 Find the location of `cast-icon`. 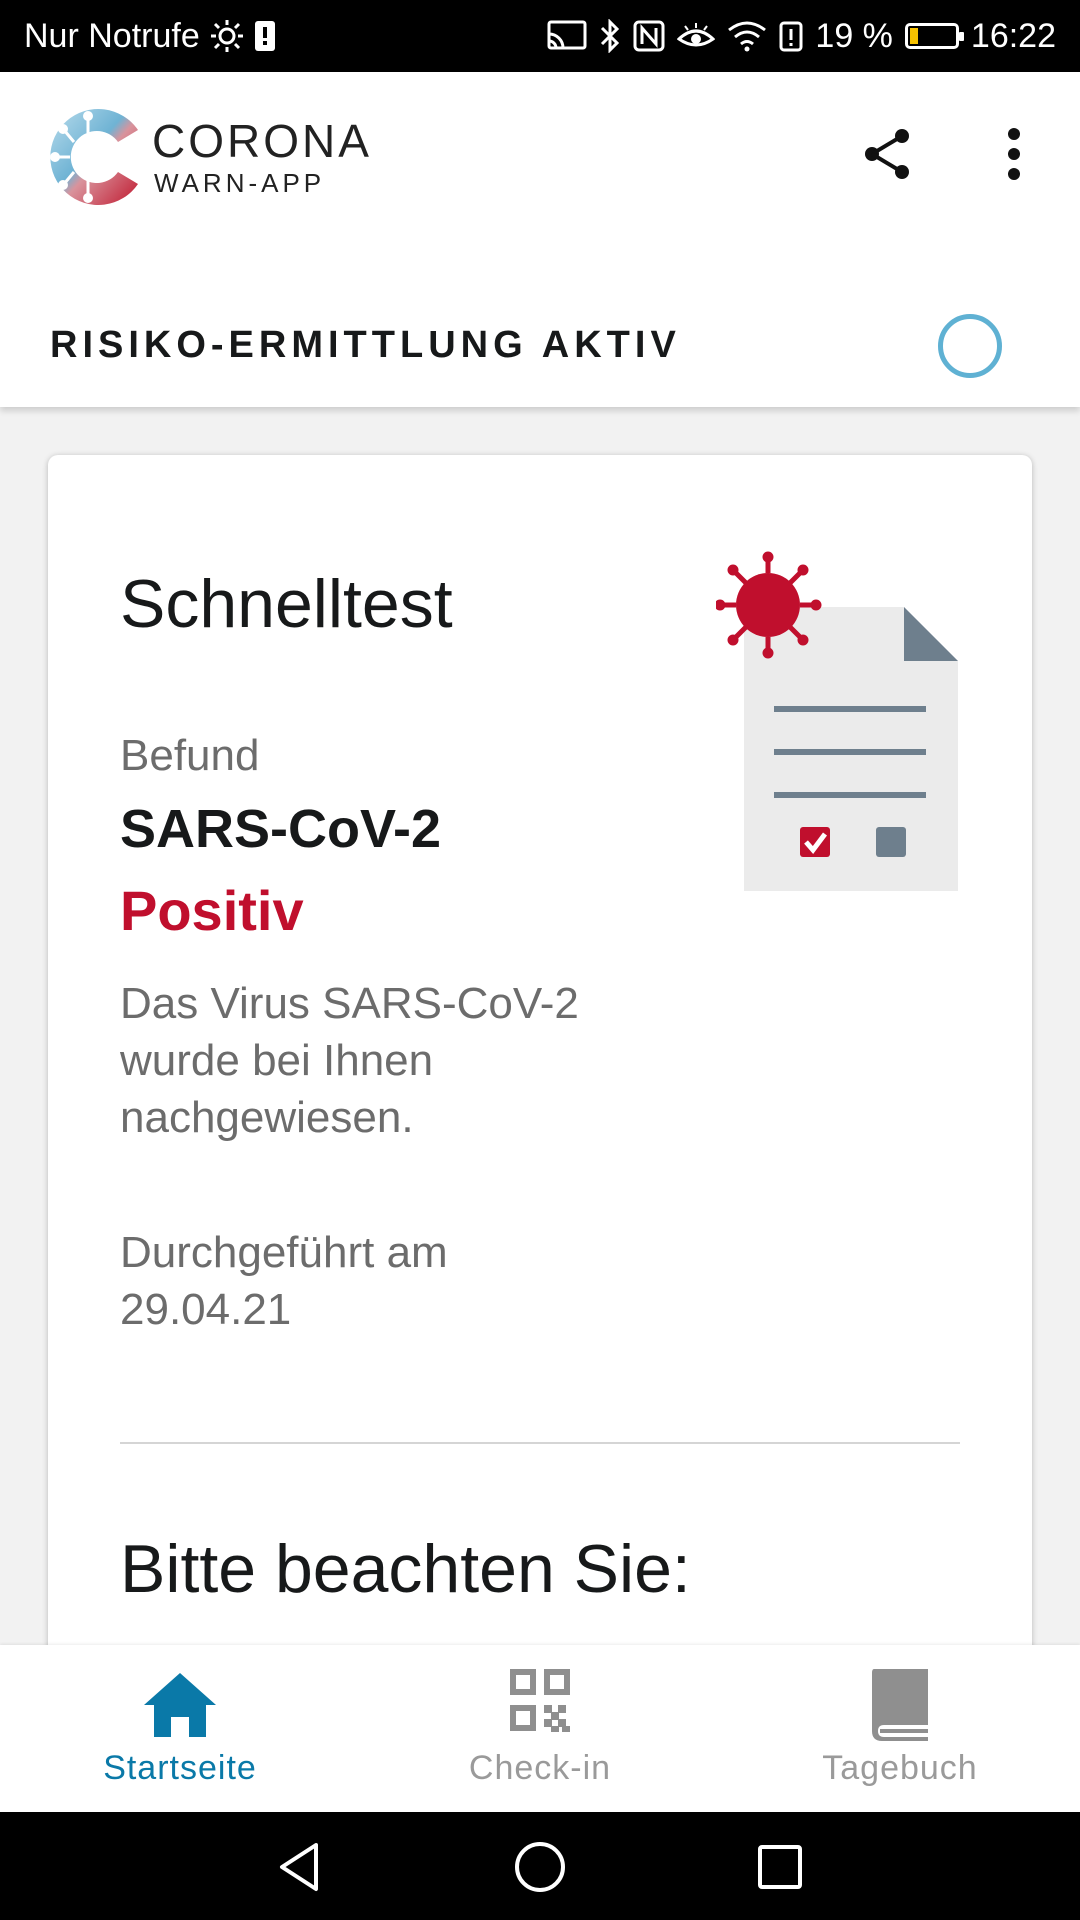

cast-icon is located at coordinates (567, 36).